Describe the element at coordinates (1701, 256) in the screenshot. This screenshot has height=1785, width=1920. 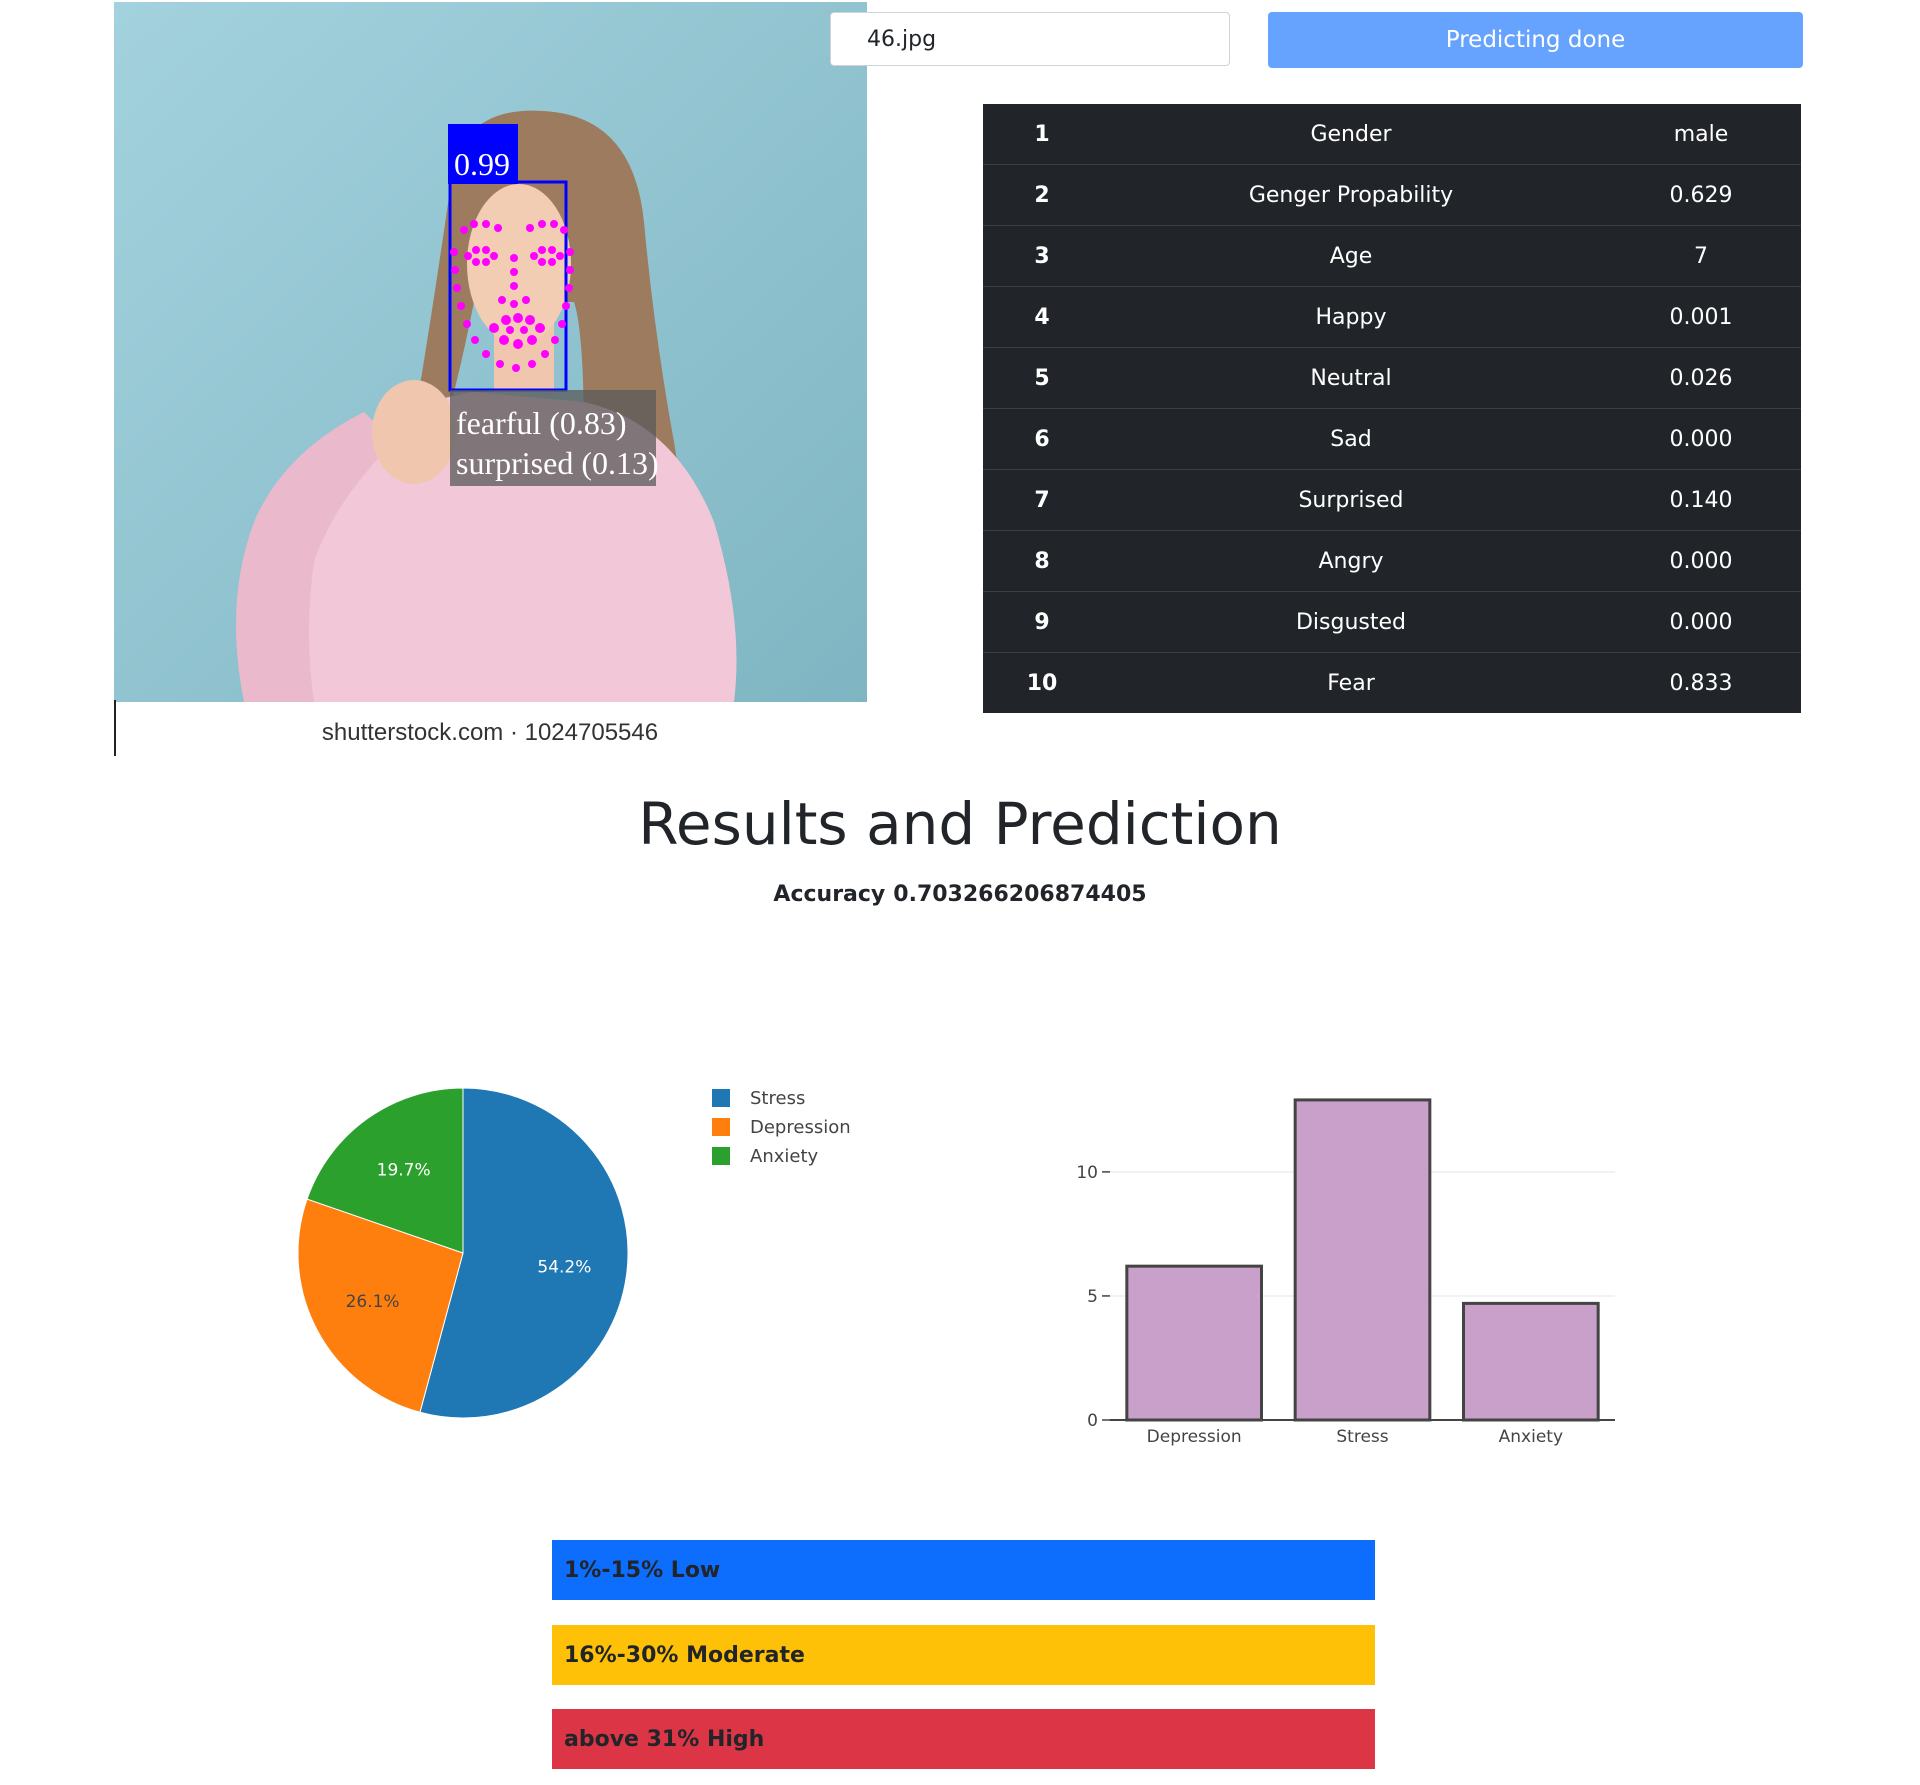
I see `row-value: 7` at that location.